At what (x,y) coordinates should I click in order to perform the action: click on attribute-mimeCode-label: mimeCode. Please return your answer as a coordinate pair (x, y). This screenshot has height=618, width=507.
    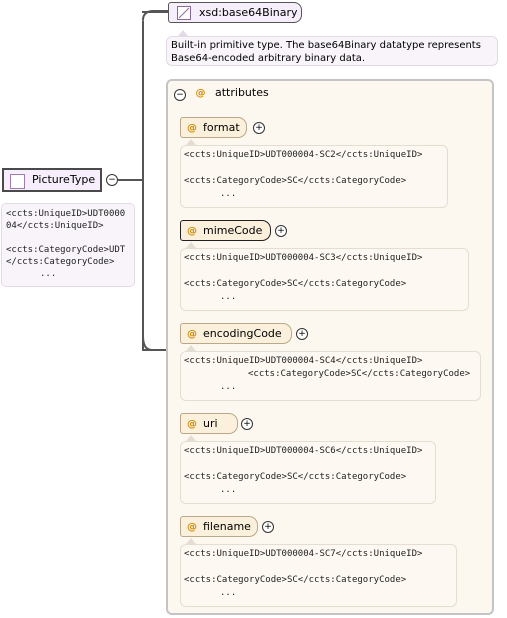
    Looking at the image, I should click on (233, 230).